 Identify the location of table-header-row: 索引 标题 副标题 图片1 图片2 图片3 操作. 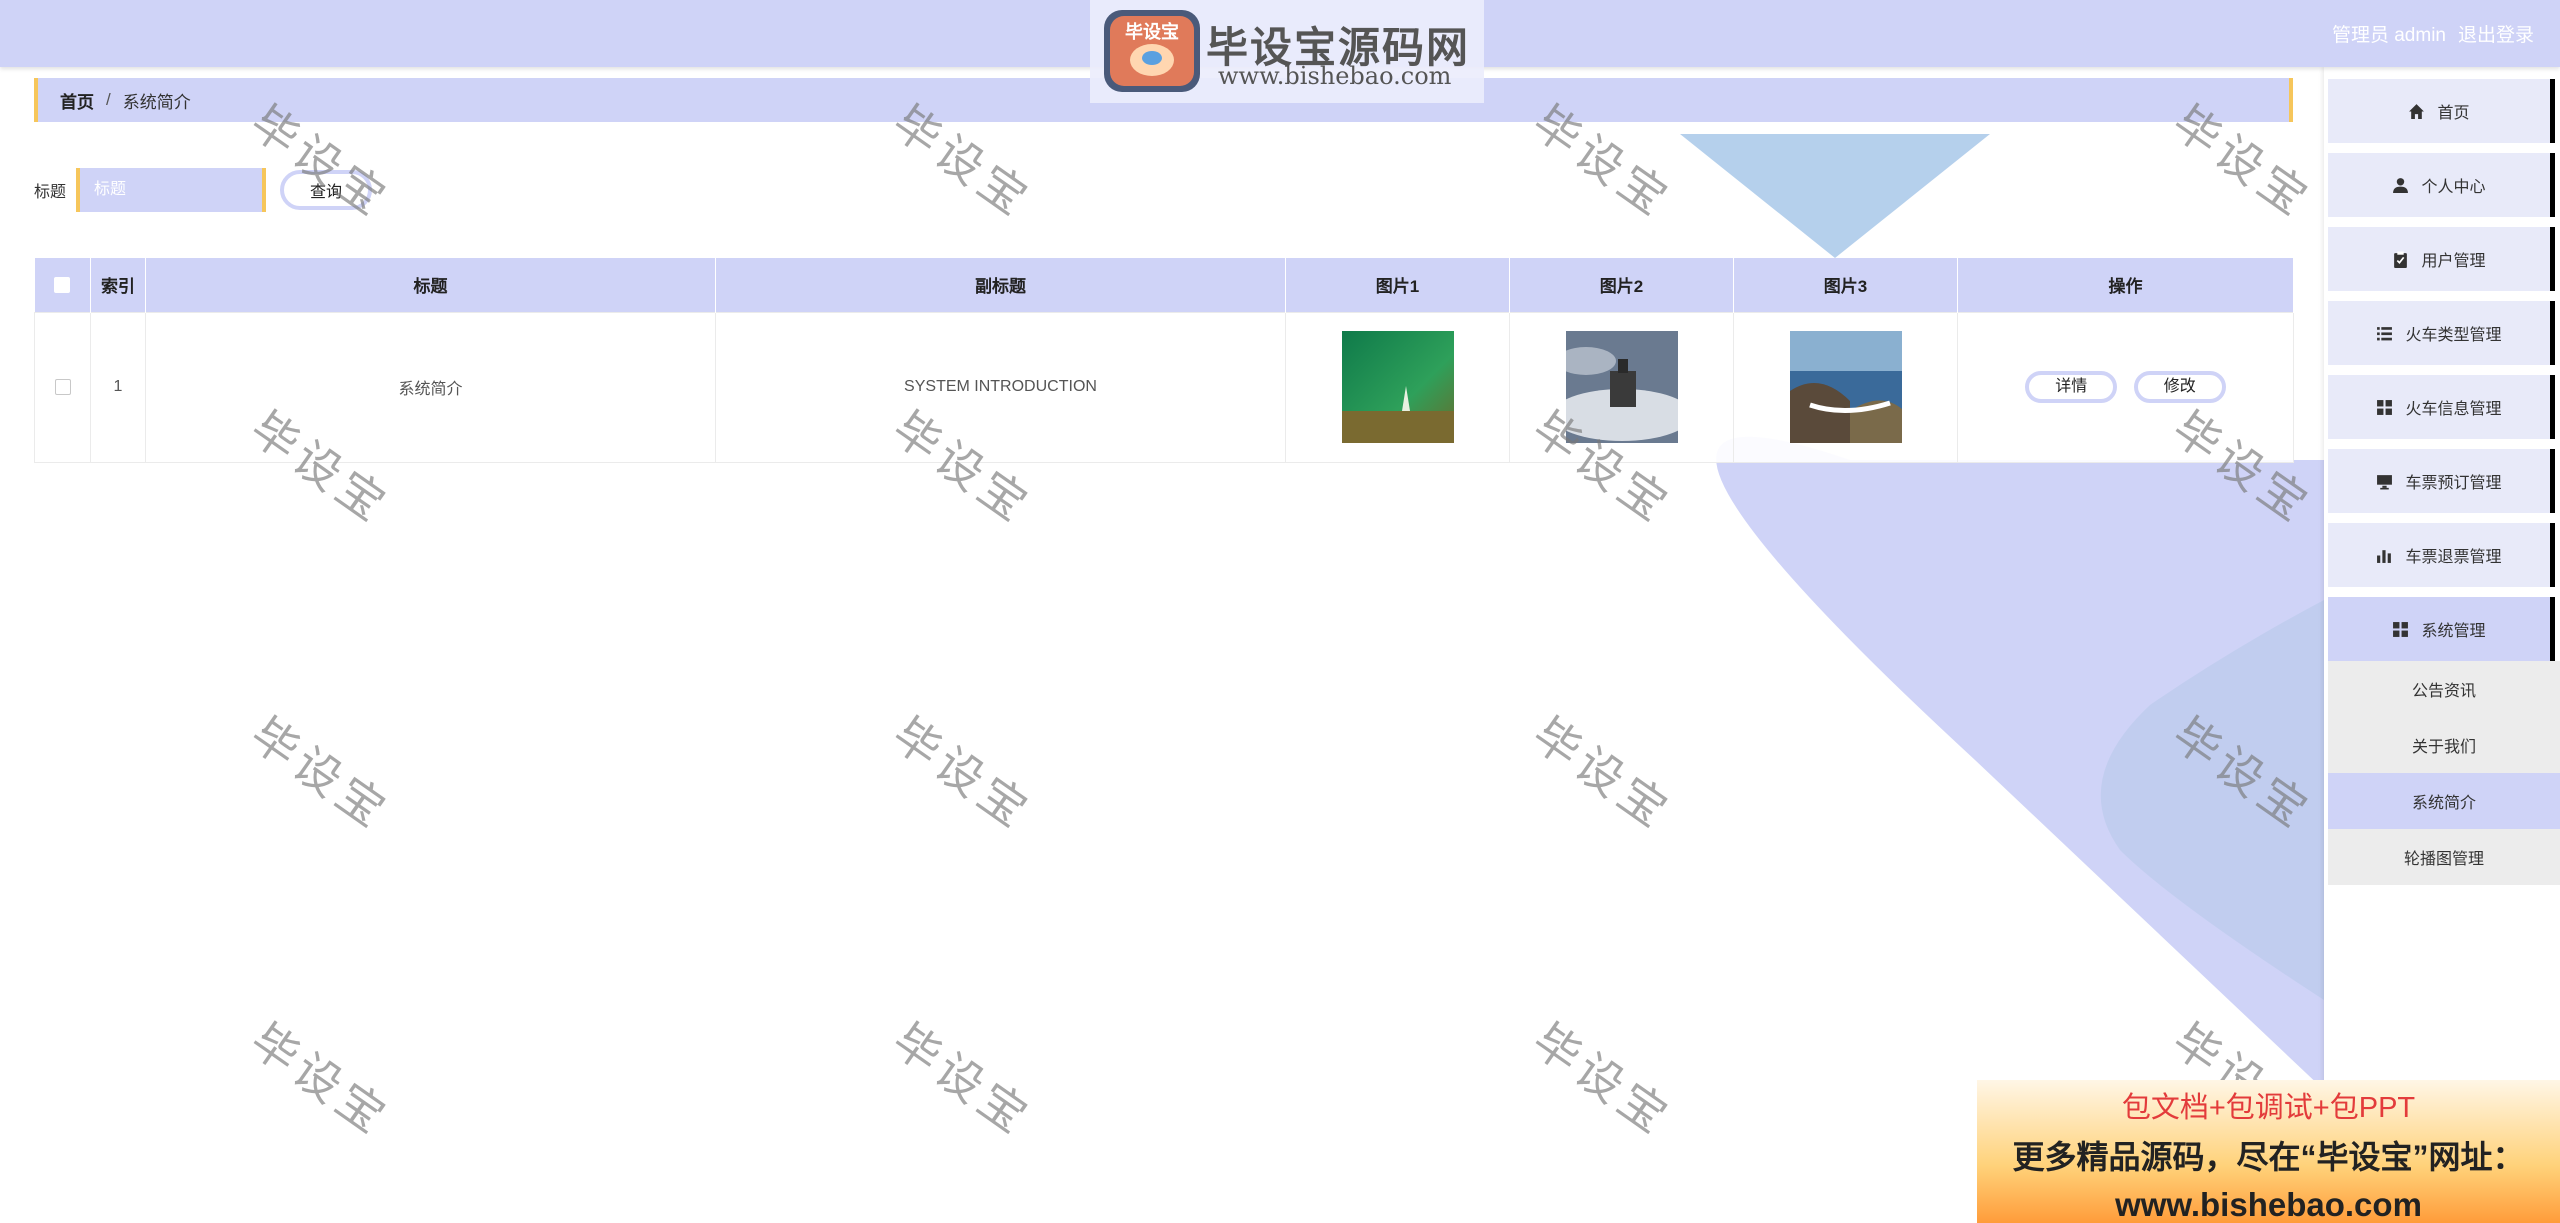
(1164, 285).